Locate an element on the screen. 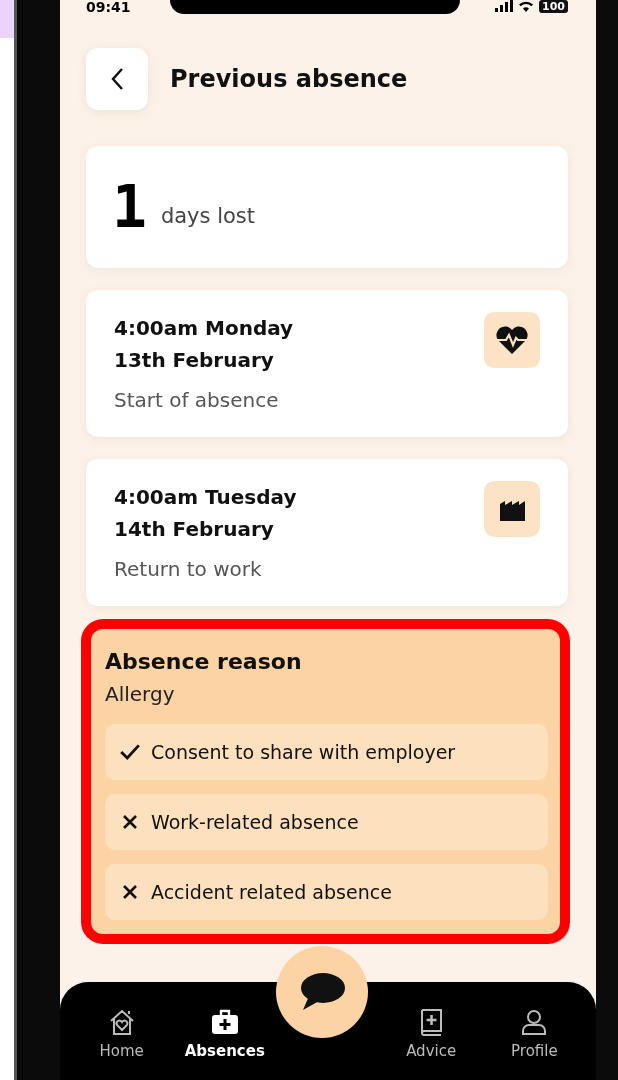 The width and height of the screenshot is (618, 1080). page-title: Previous absence is located at coordinates (289, 79).